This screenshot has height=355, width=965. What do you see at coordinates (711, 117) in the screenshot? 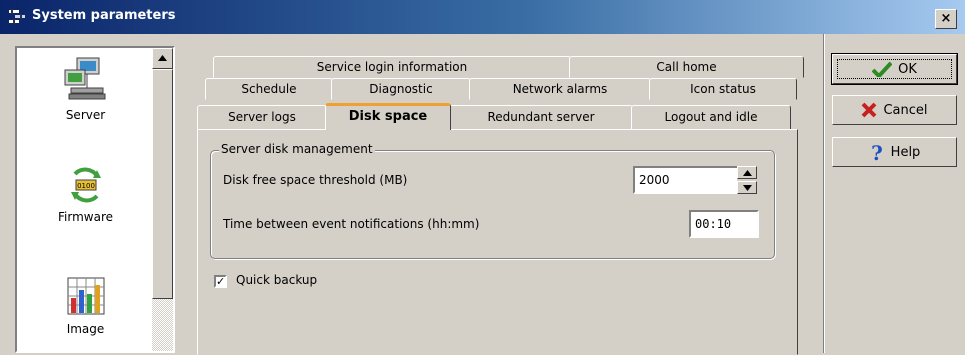
I see `tab-logout-and-idle: Logout and idle` at bounding box center [711, 117].